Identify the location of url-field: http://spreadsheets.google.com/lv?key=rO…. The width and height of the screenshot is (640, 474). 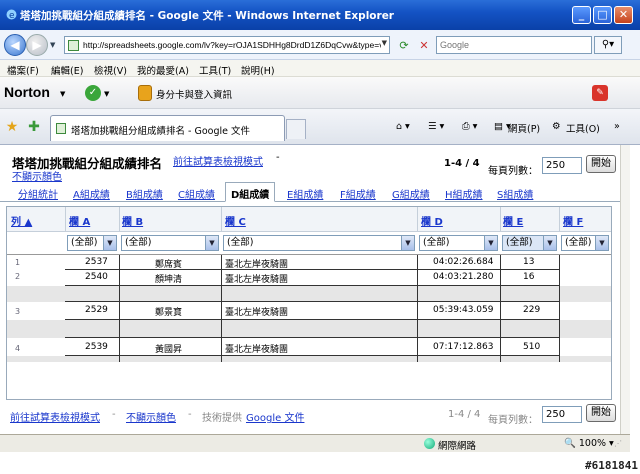
(227, 45).